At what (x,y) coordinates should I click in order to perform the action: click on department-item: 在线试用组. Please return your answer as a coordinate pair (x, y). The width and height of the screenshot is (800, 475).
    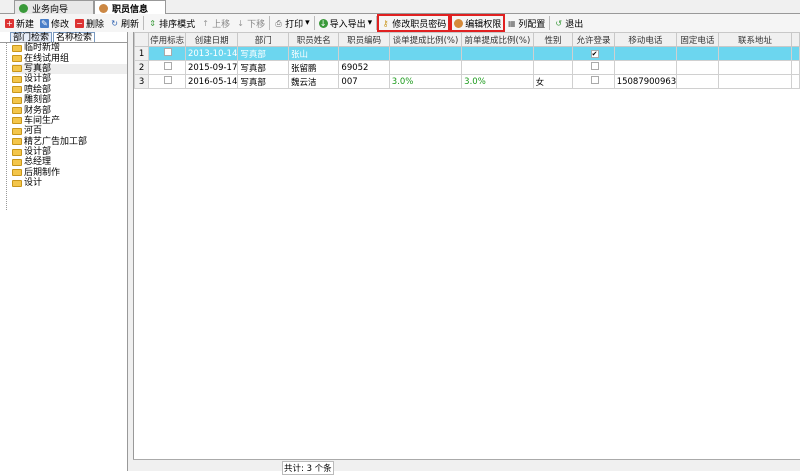
    Looking at the image, I should click on (69, 58).